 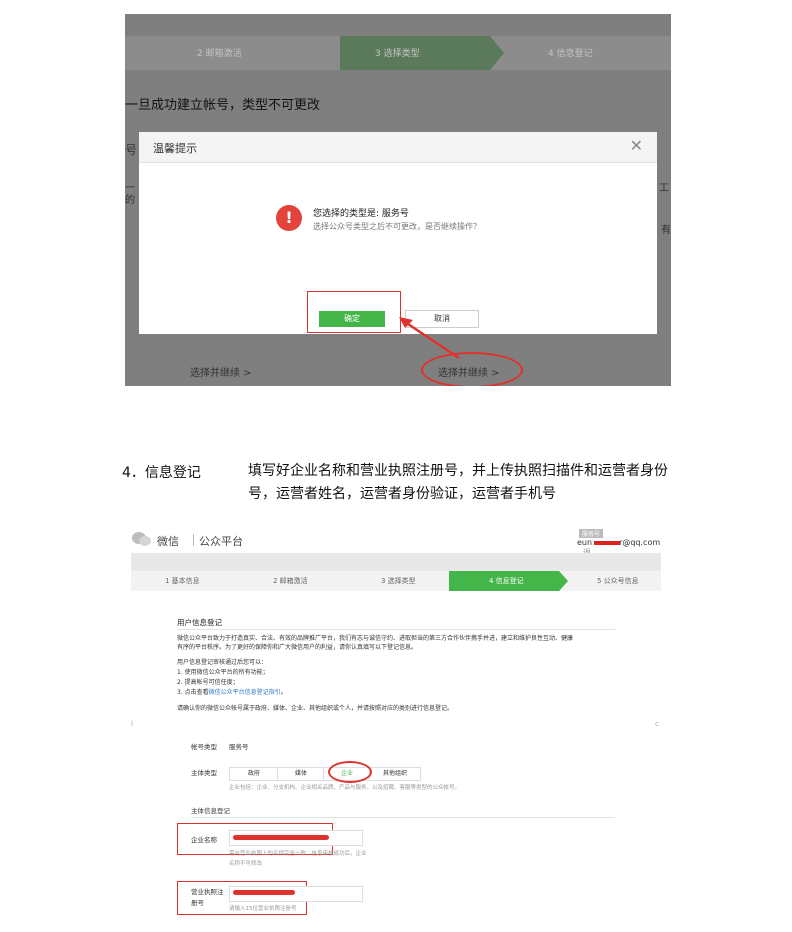 What do you see at coordinates (204, 747) in the screenshot?
I see `account-type-label: 帐号类型` at bounding box center [204, 747].